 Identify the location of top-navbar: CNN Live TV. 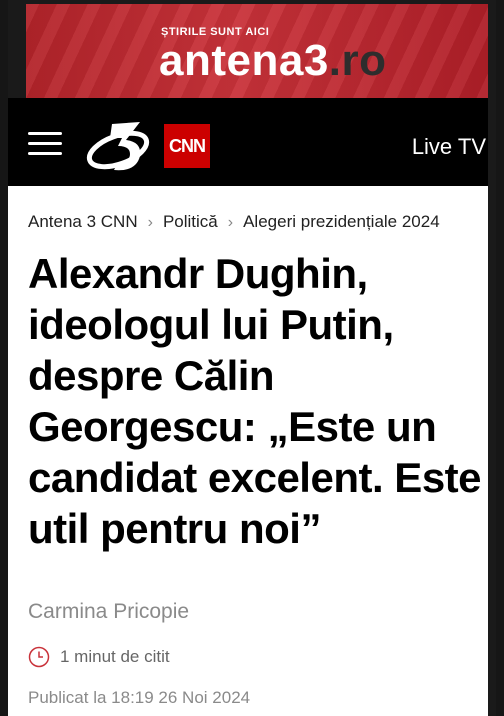
(248, 142).